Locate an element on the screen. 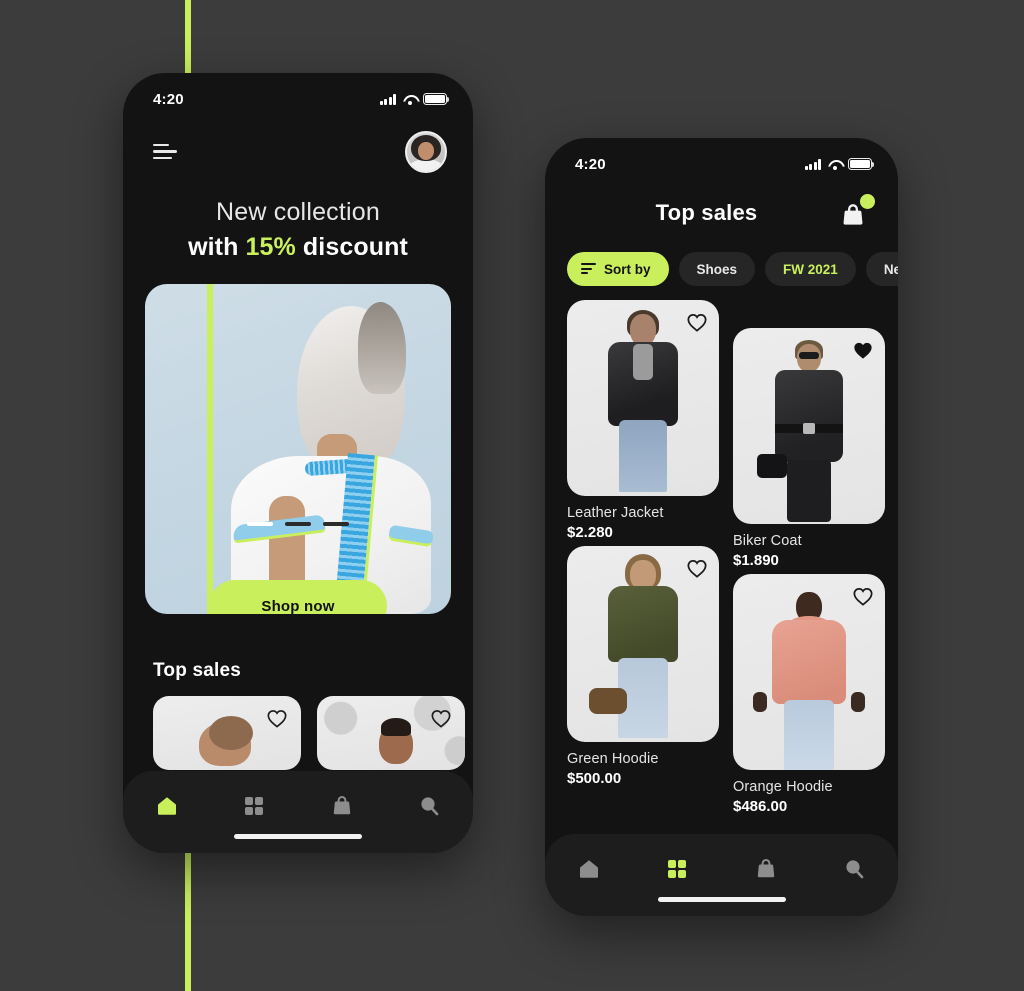 This screenshot has height=991, width=1024. chip-fw-2021: FW 2021 is located at coordinates (810, 269).